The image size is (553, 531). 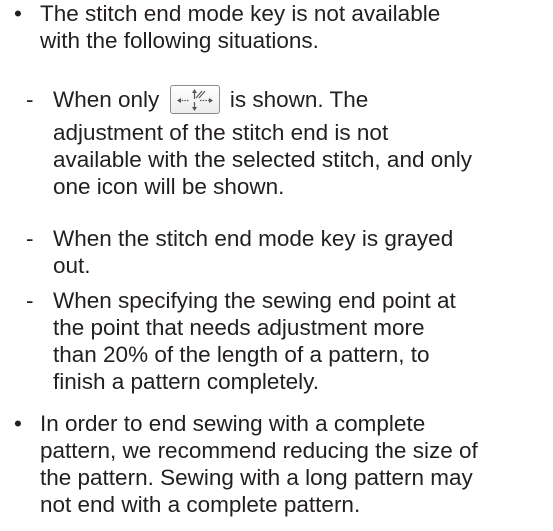 I want to click on bullet-line: not end with a complete pattern., so click(x=200, y=504).